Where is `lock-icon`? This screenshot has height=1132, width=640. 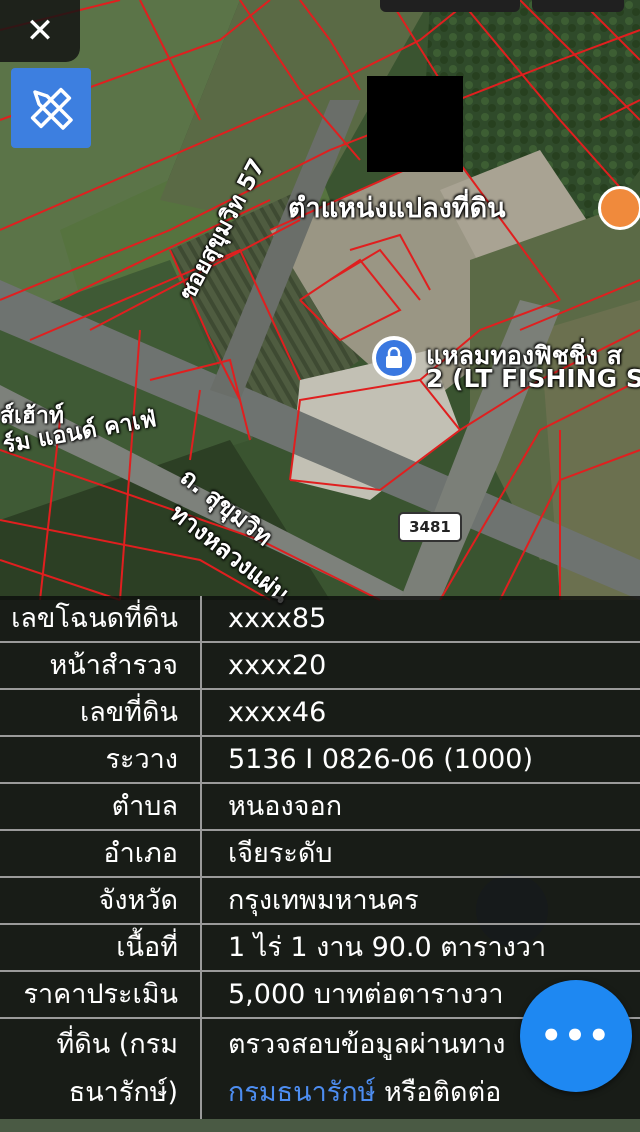
lock-icon is located at coordinates (394, 357).